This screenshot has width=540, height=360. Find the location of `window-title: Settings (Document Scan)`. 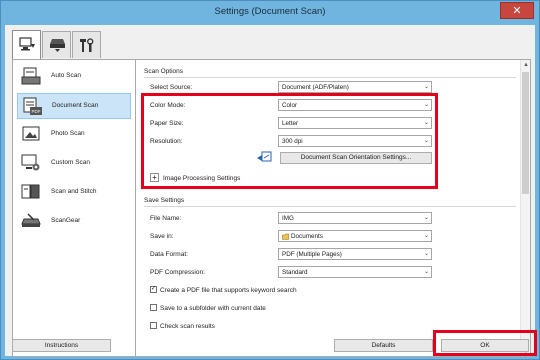

window-title: Settings (Document Scan) is located at coordinates (270, 11).